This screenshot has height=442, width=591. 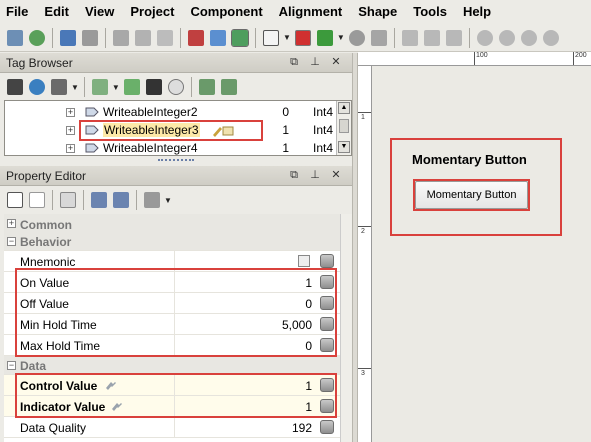 What do you see at coordinates (484, 37) in the screenshot?
I see `zoom-icon` at bounding box center [484, 37].